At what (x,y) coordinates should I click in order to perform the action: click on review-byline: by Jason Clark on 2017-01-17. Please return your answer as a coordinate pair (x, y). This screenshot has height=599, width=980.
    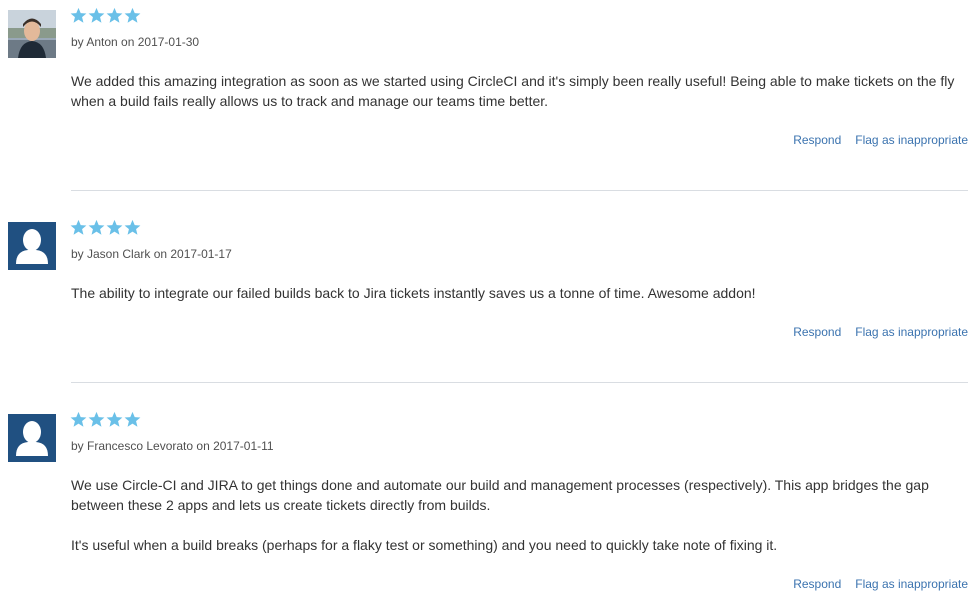
    Looking at the image, I should click on (151, 254).